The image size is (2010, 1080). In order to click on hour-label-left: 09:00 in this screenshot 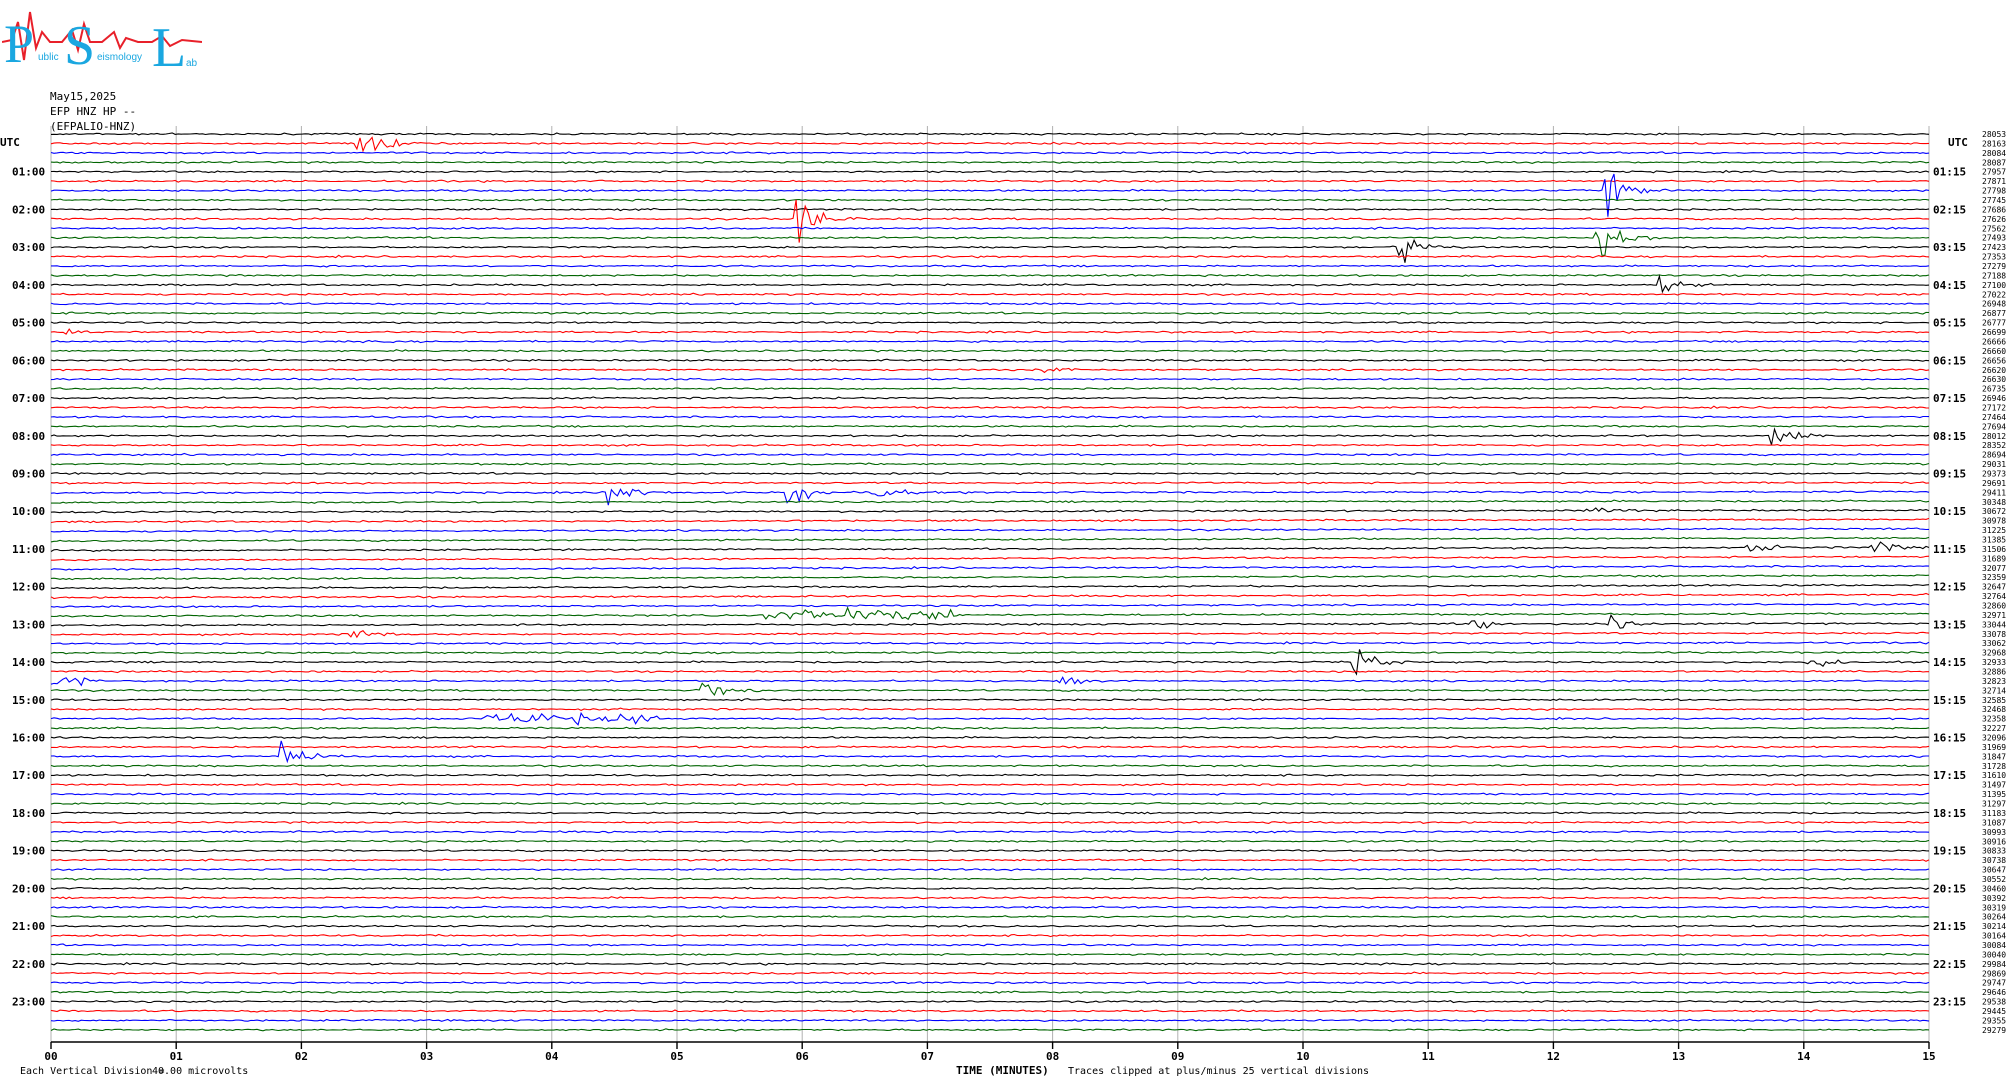, I will do `click(28, 473)`.